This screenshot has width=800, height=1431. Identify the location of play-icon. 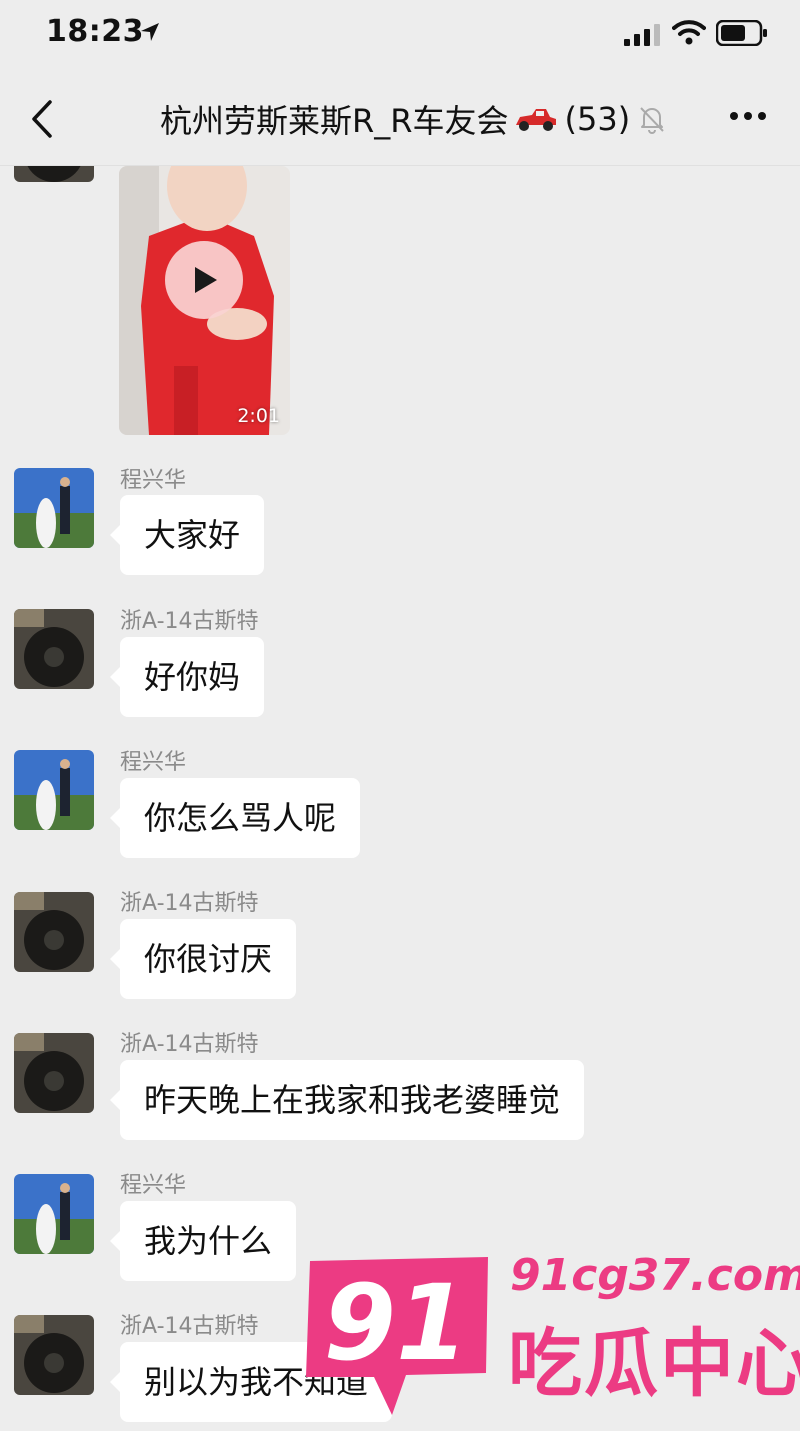
(206, 280).